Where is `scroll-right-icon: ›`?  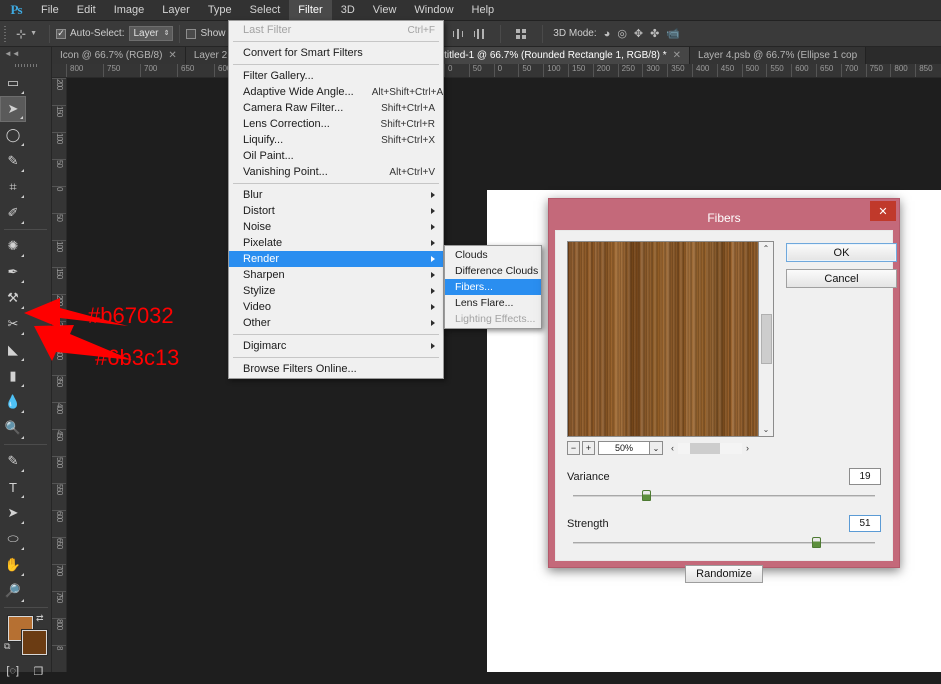 scroll-right-icon: › is located at coordinates (747, 448).